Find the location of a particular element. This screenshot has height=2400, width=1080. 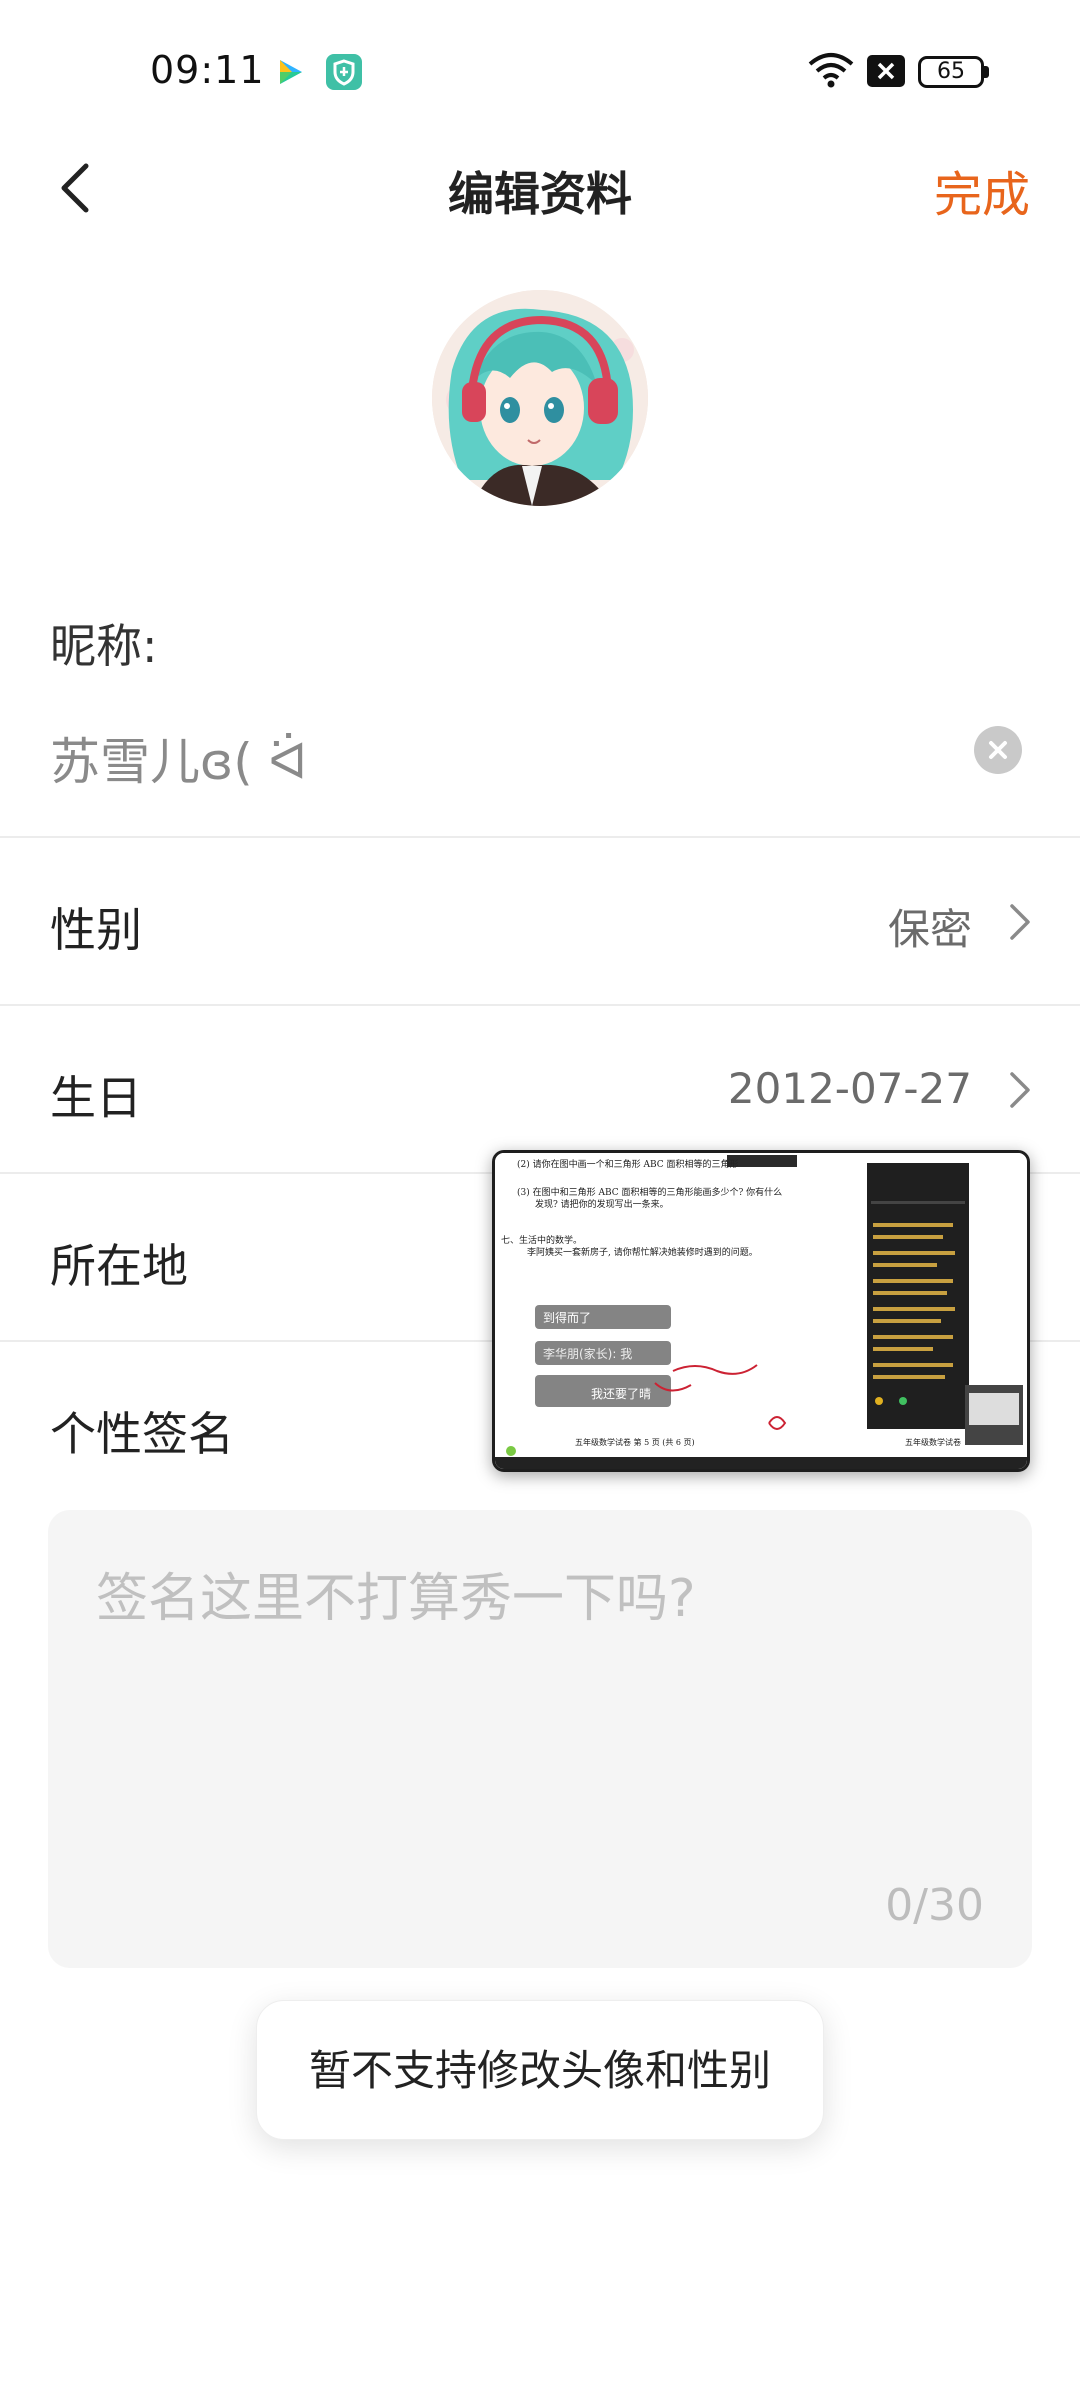

status-time: 09:11 is located at coordinates (207, 70).